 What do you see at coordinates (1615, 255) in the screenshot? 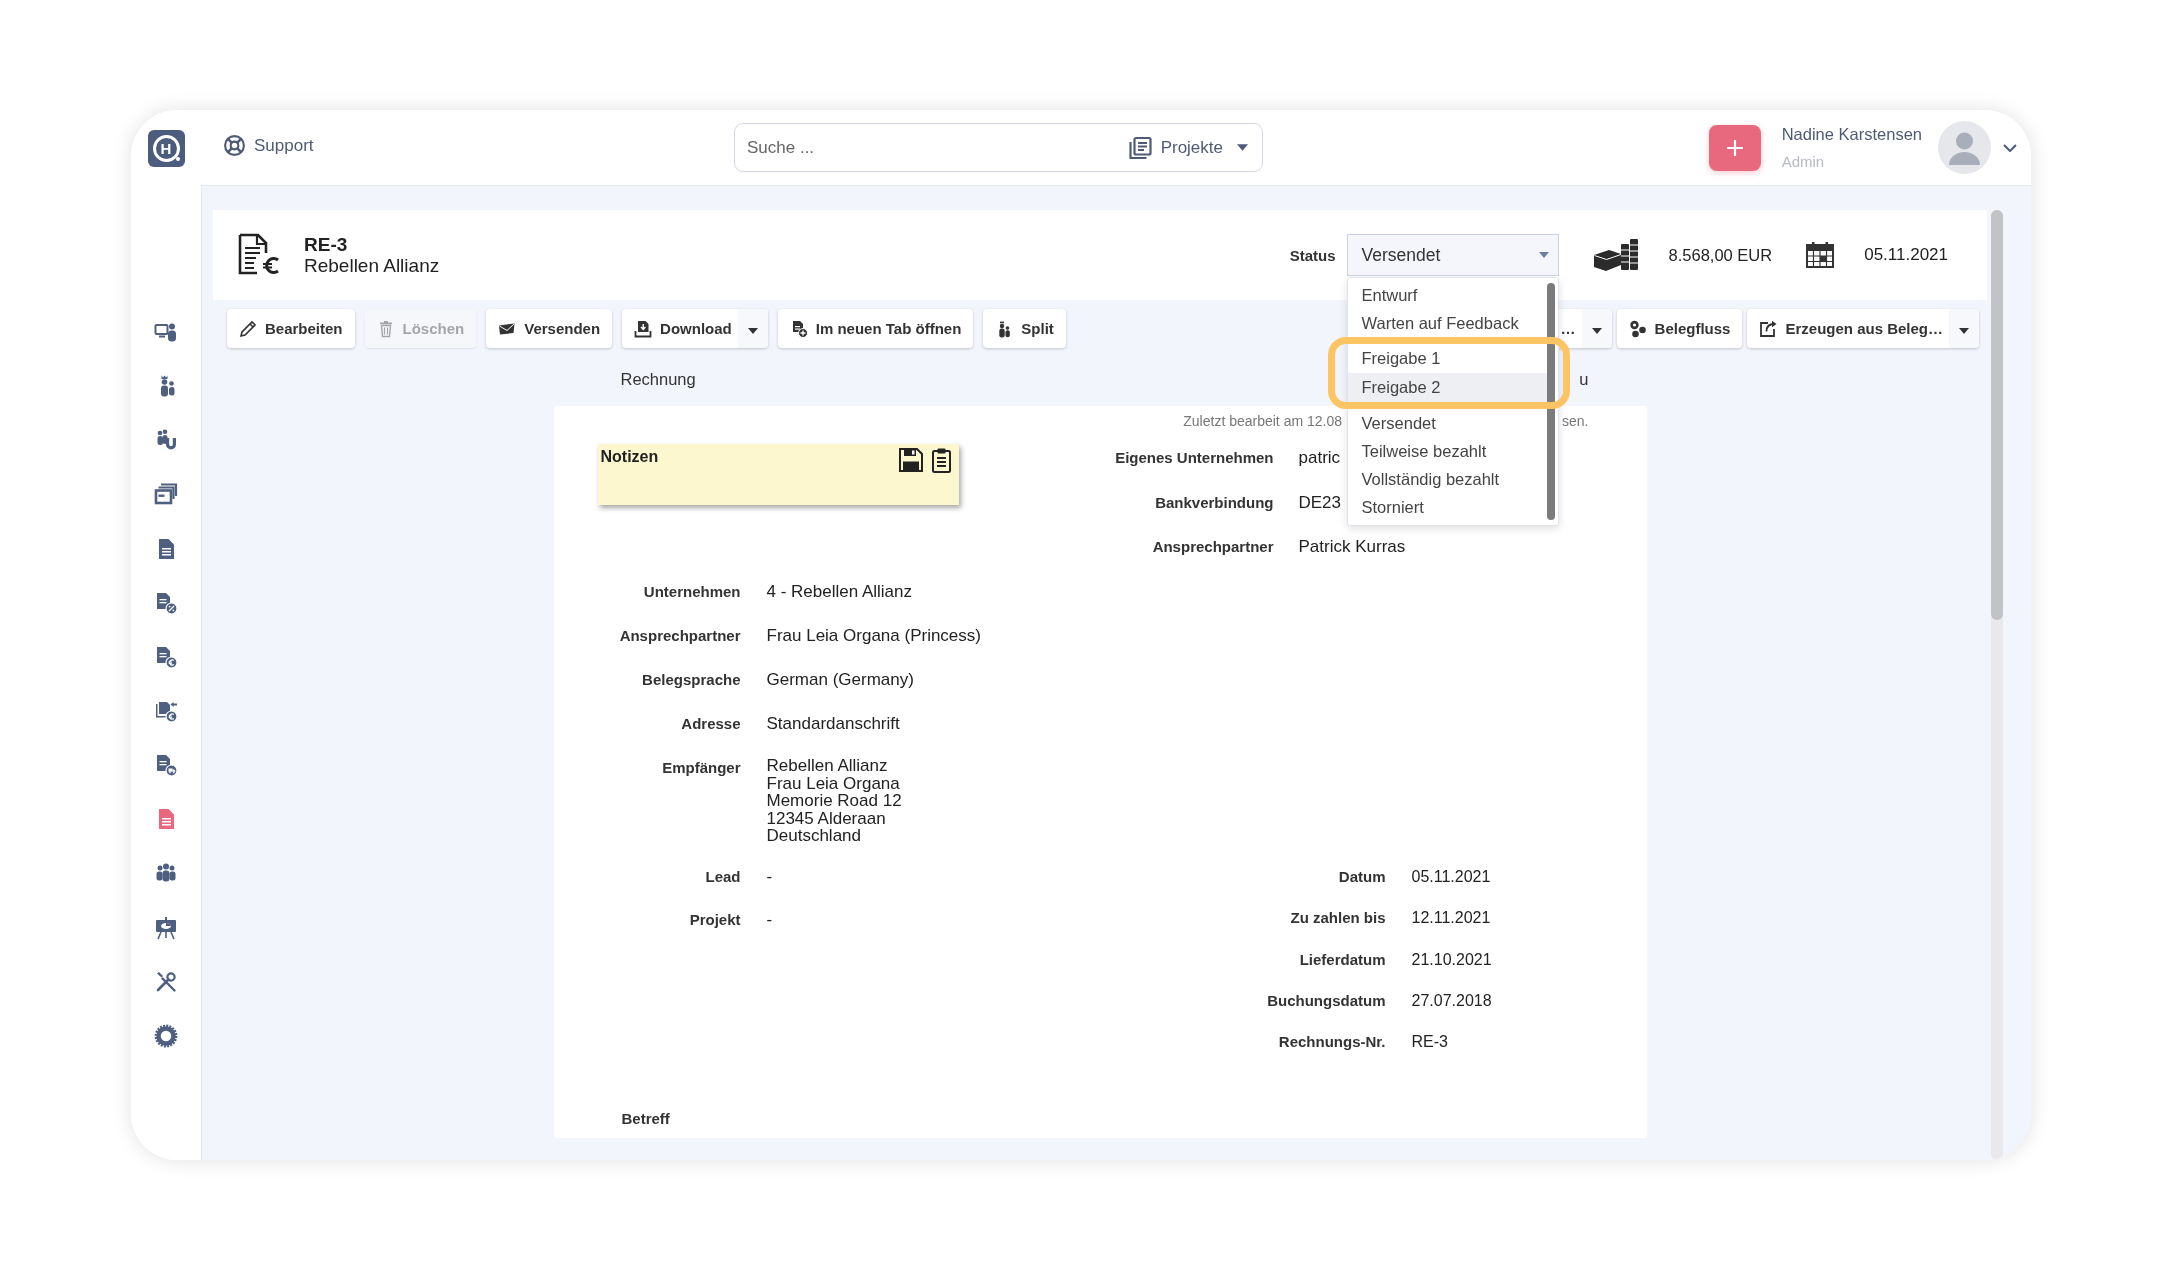
I see `money-stack-icon` at bounding box center [1615, 255].